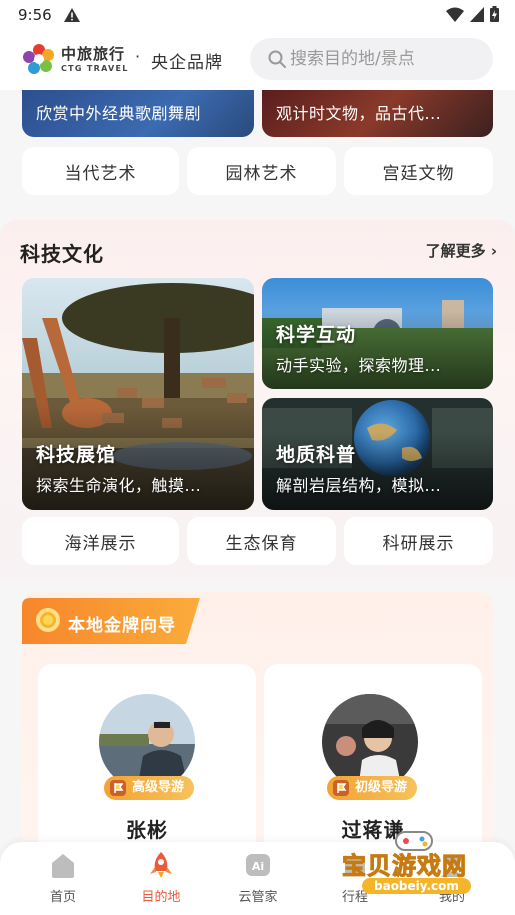  I want to click on watermark-url: baobeiy.com, so click(416, 886).